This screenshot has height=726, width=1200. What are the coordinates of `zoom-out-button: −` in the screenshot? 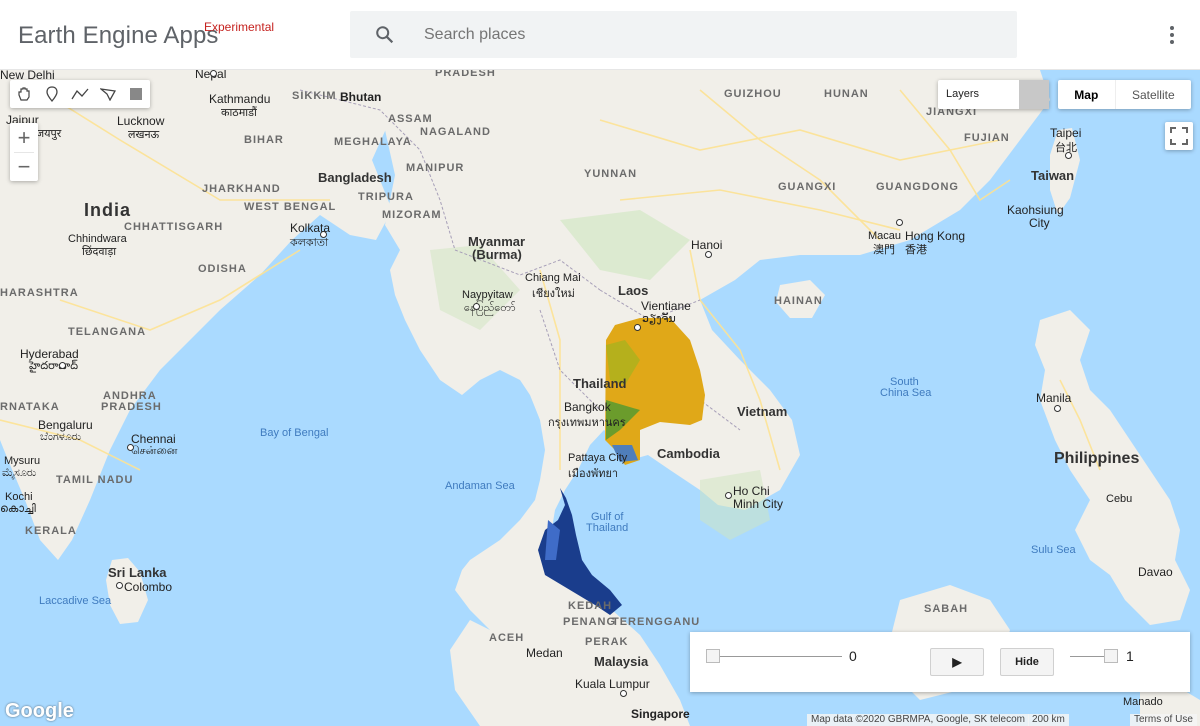 It's located at (24, 166).